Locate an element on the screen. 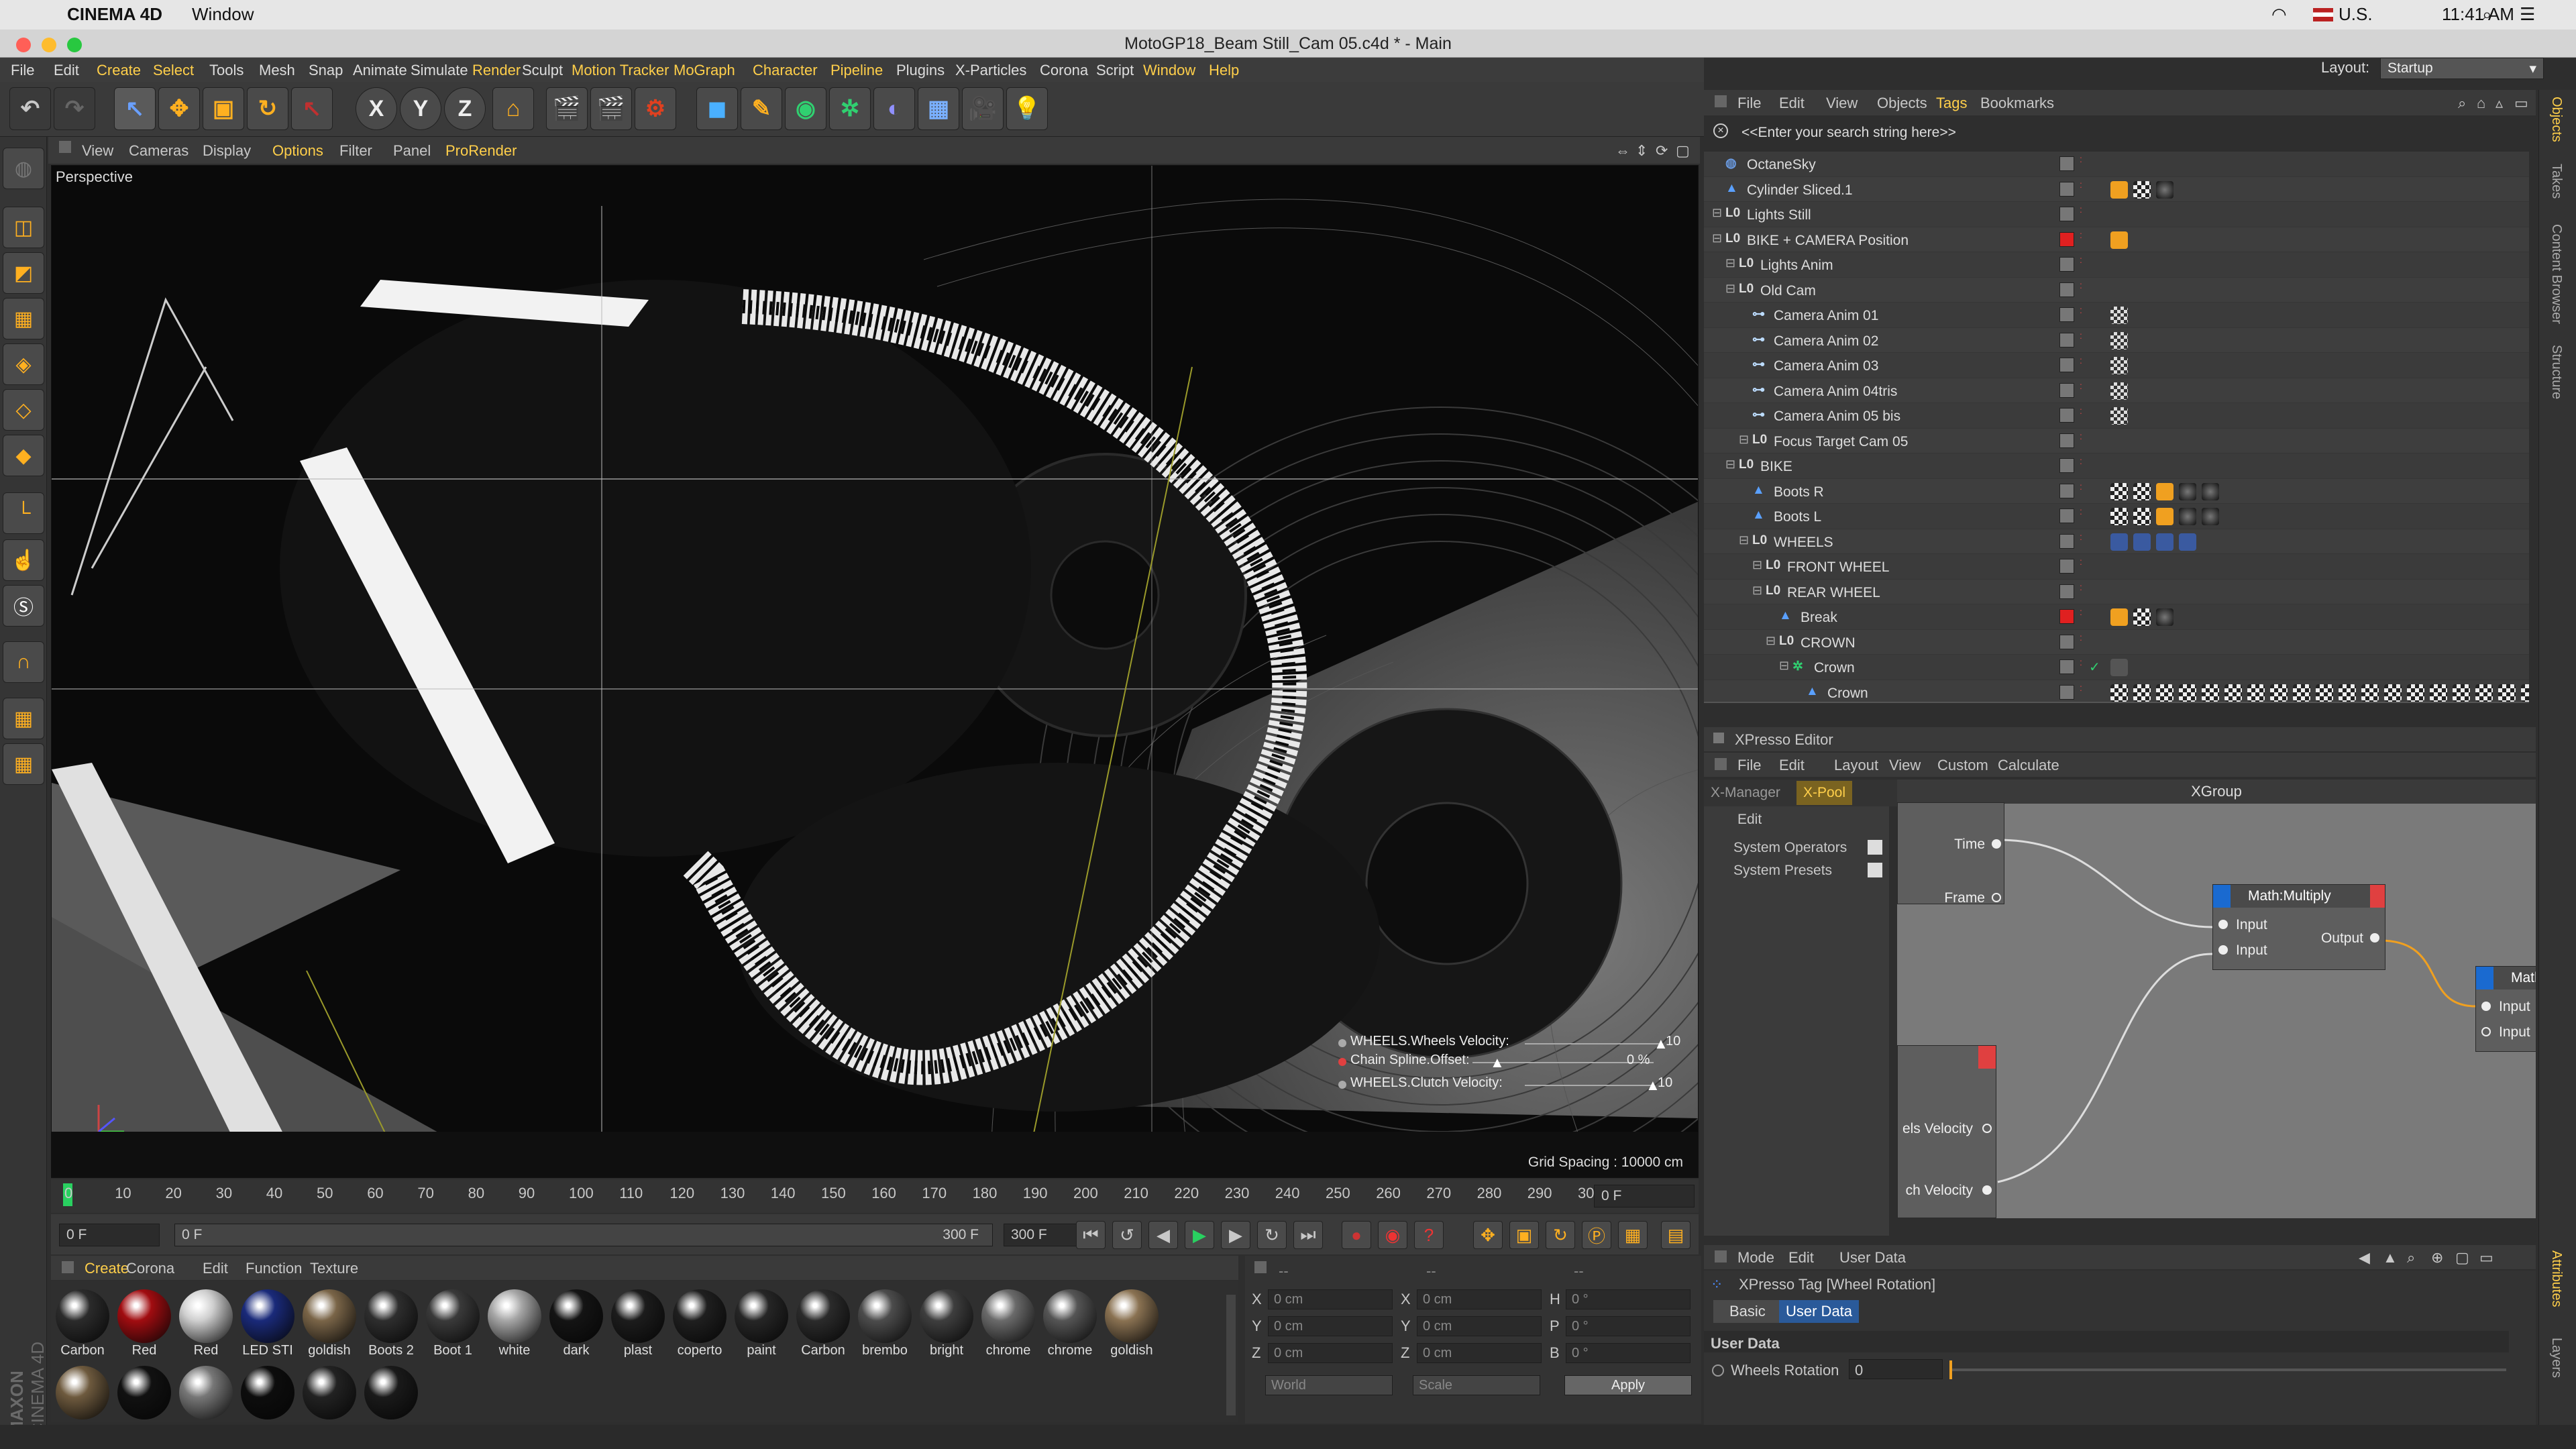  play-icon: ▶ is located at coordinates (1199, 1235).